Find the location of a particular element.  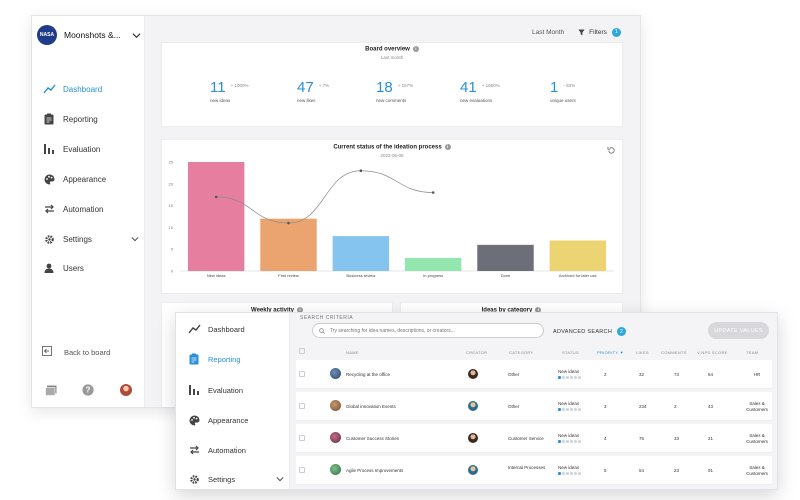

col-name: NAME is located at coordinates (352, 352).